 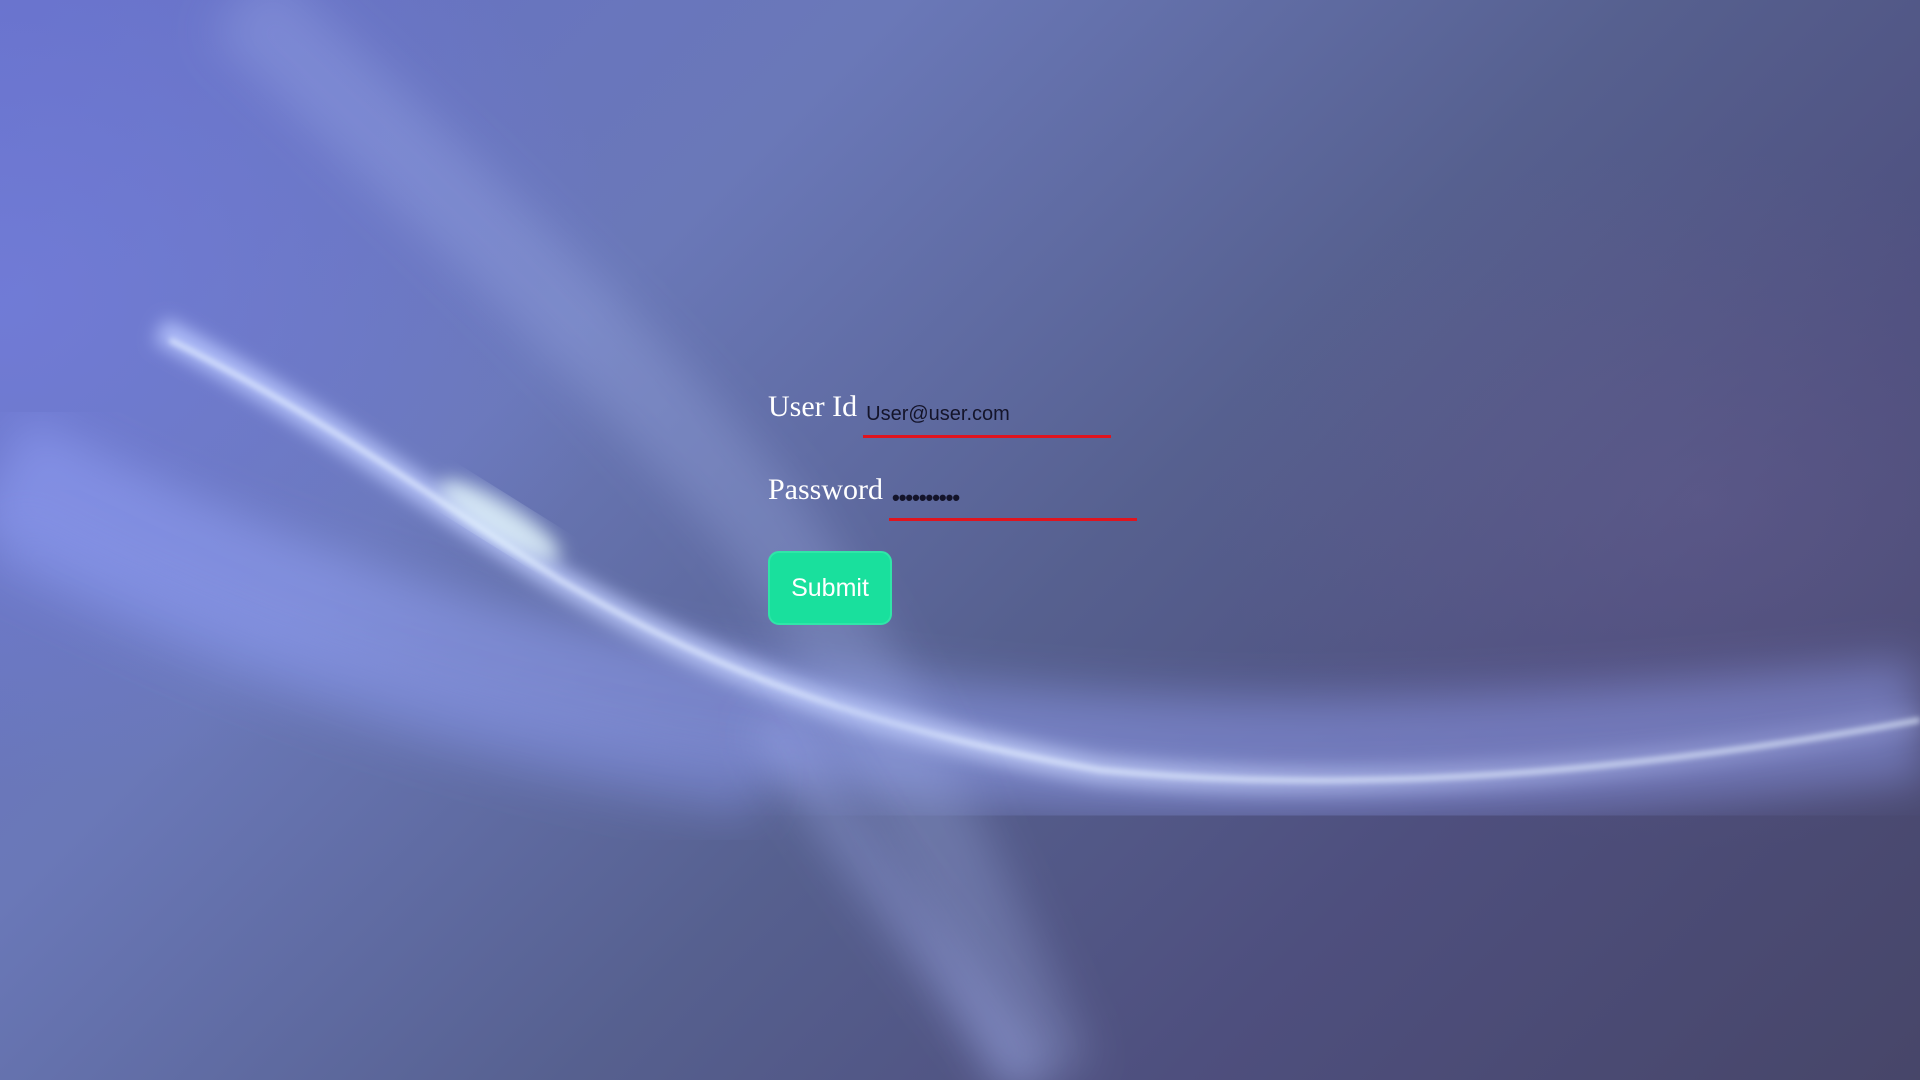 What do you see at coordinates (987, 409) in the screenshot?
I see `user-id-input` at bounding box center [987, 409].